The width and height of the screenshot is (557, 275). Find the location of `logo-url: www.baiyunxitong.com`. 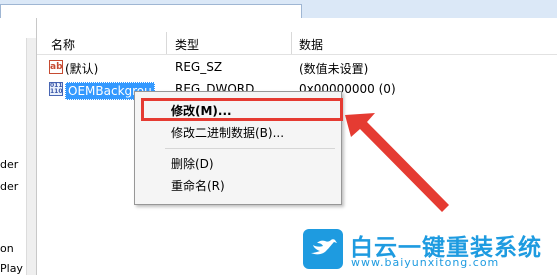

logo-url: www.baiyunxitong.com is located at coordinates (425, 262).